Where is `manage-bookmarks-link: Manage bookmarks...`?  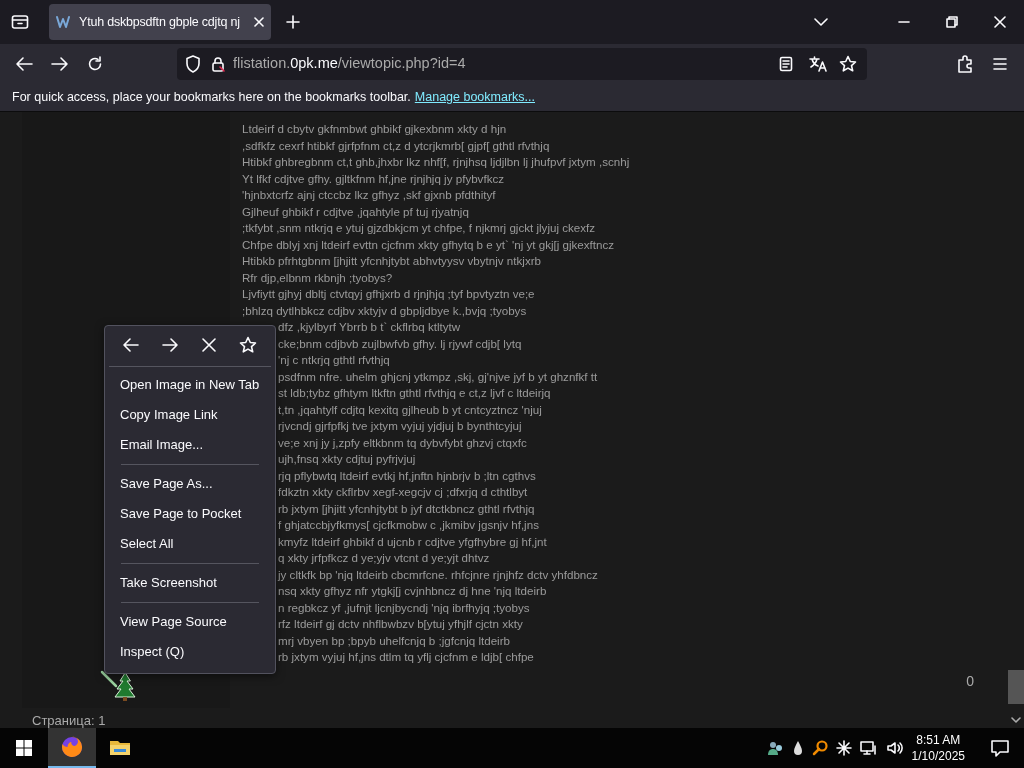 manage-bookmarks-link: Manage bookmarks... is located at coordinates (474, 97).